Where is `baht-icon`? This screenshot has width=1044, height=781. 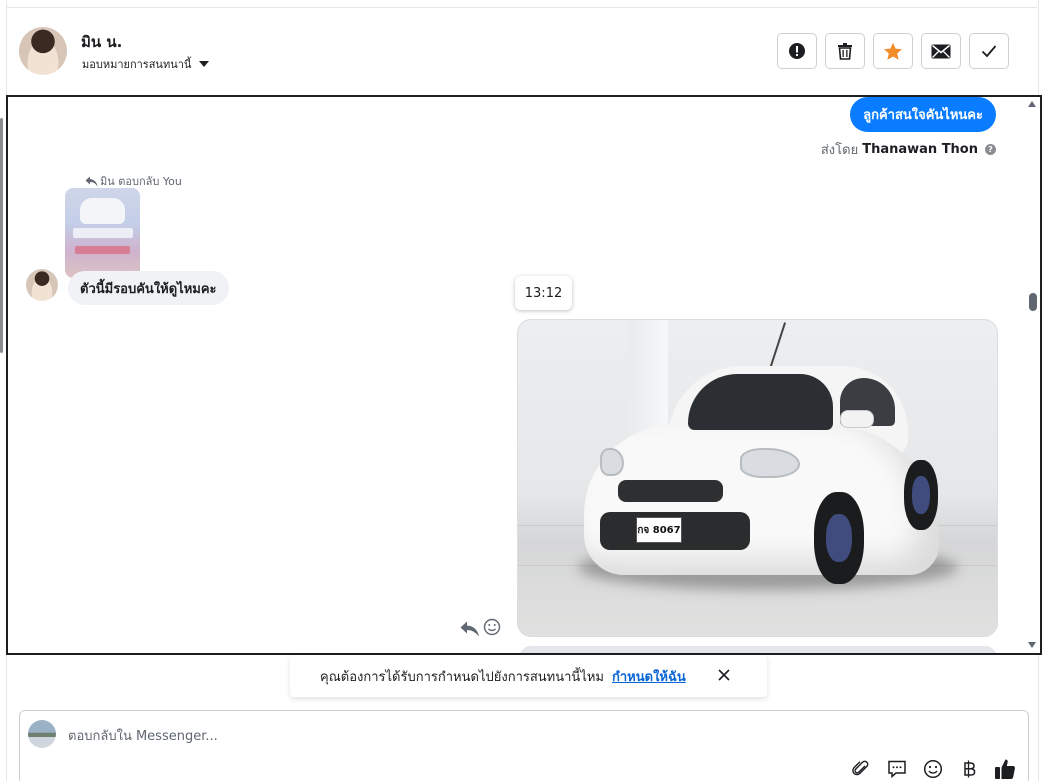
baht-icon is located at coordinates (969, 769).